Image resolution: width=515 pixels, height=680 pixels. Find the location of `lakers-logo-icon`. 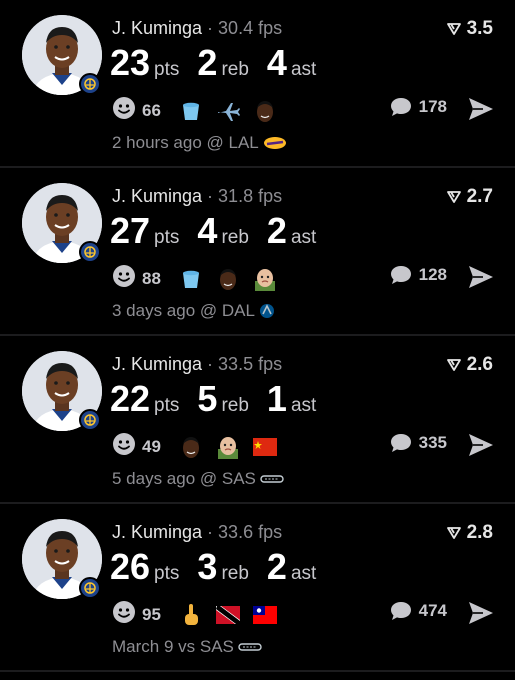

lakers-logo-icon is located at coordinates (275, 143).